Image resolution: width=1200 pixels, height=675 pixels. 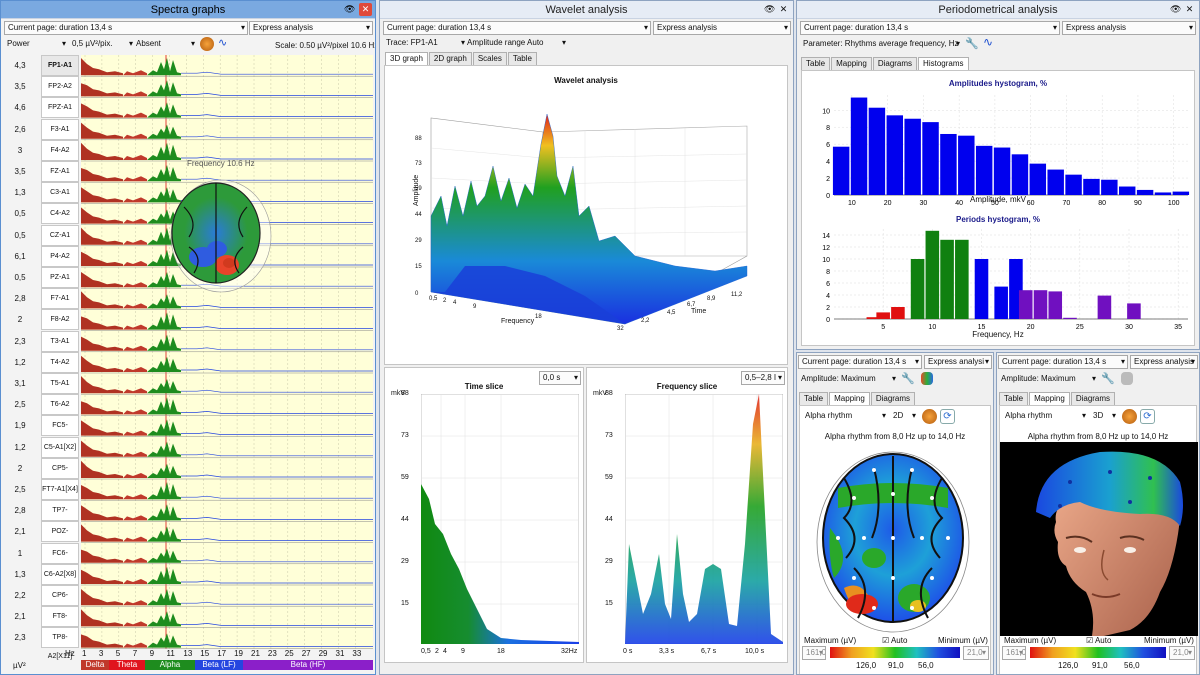 I want to click on channel-label: FZ-A1, so click(x=60, y=171).